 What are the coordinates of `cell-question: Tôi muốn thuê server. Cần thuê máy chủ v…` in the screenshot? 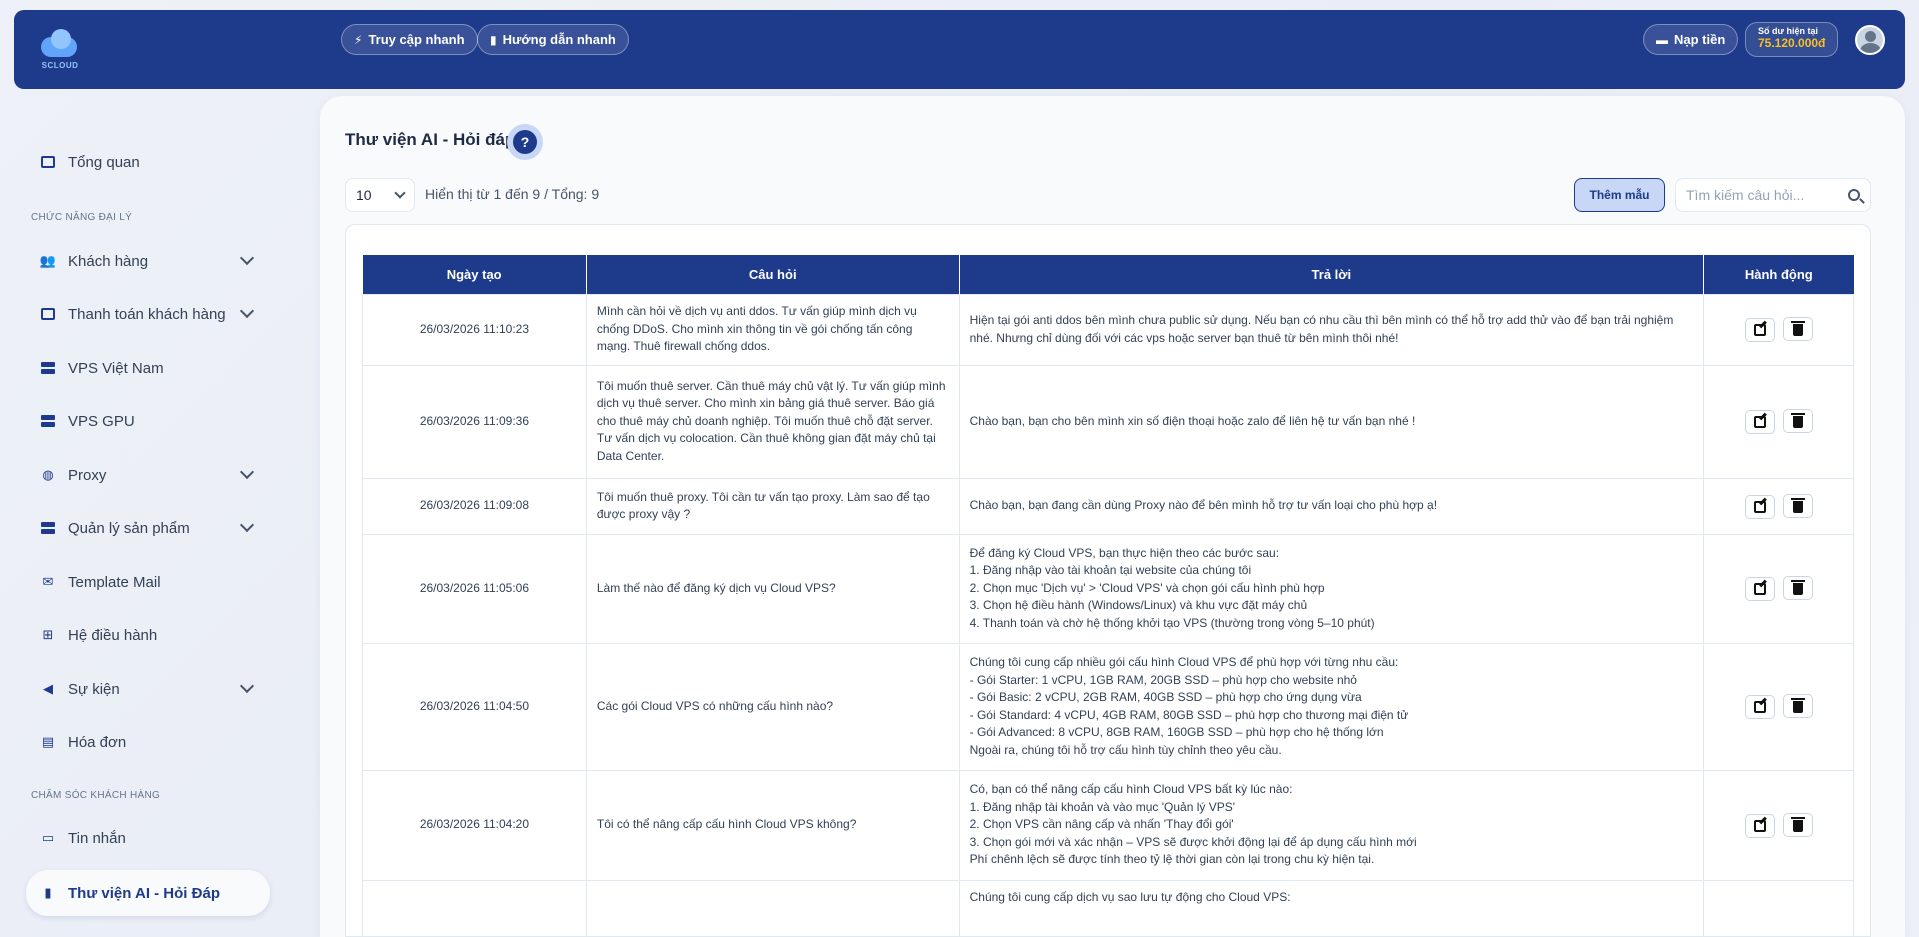 It's located at (772, 421).